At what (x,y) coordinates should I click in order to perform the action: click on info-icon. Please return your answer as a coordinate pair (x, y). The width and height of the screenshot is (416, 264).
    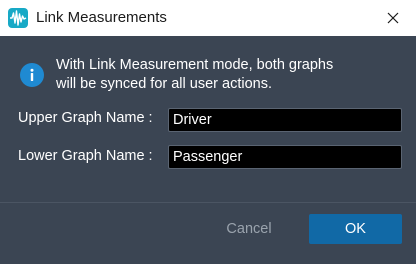
    Looking at the image, I should click on (32, 75).